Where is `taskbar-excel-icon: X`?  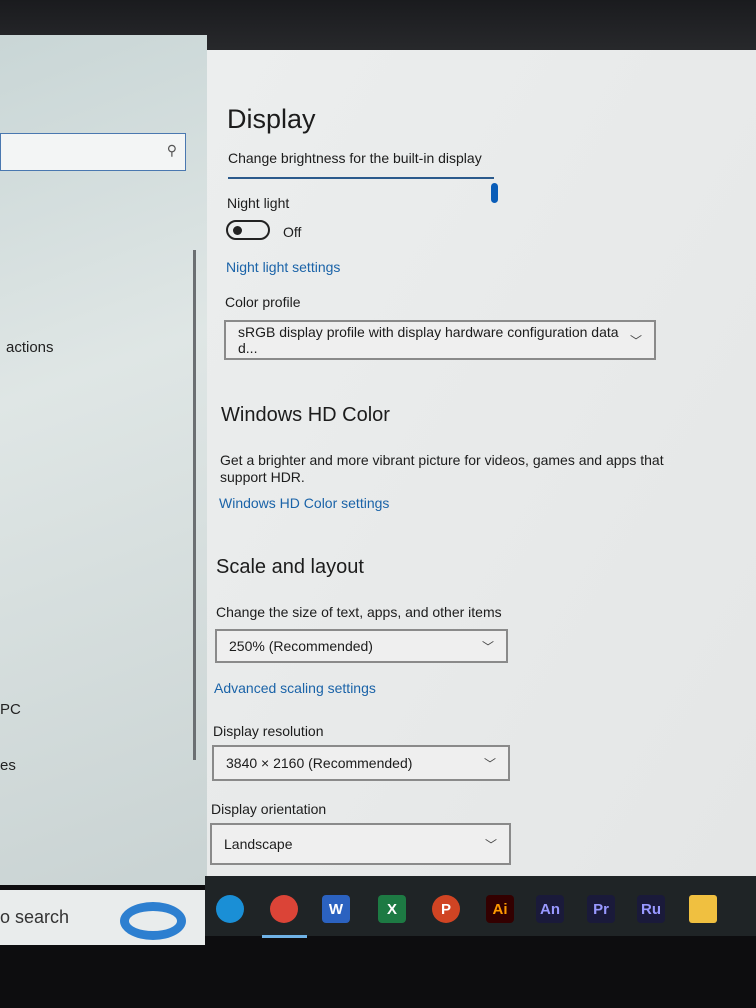 taskbar-excel-icon: X is located at coordinates (392, 909).